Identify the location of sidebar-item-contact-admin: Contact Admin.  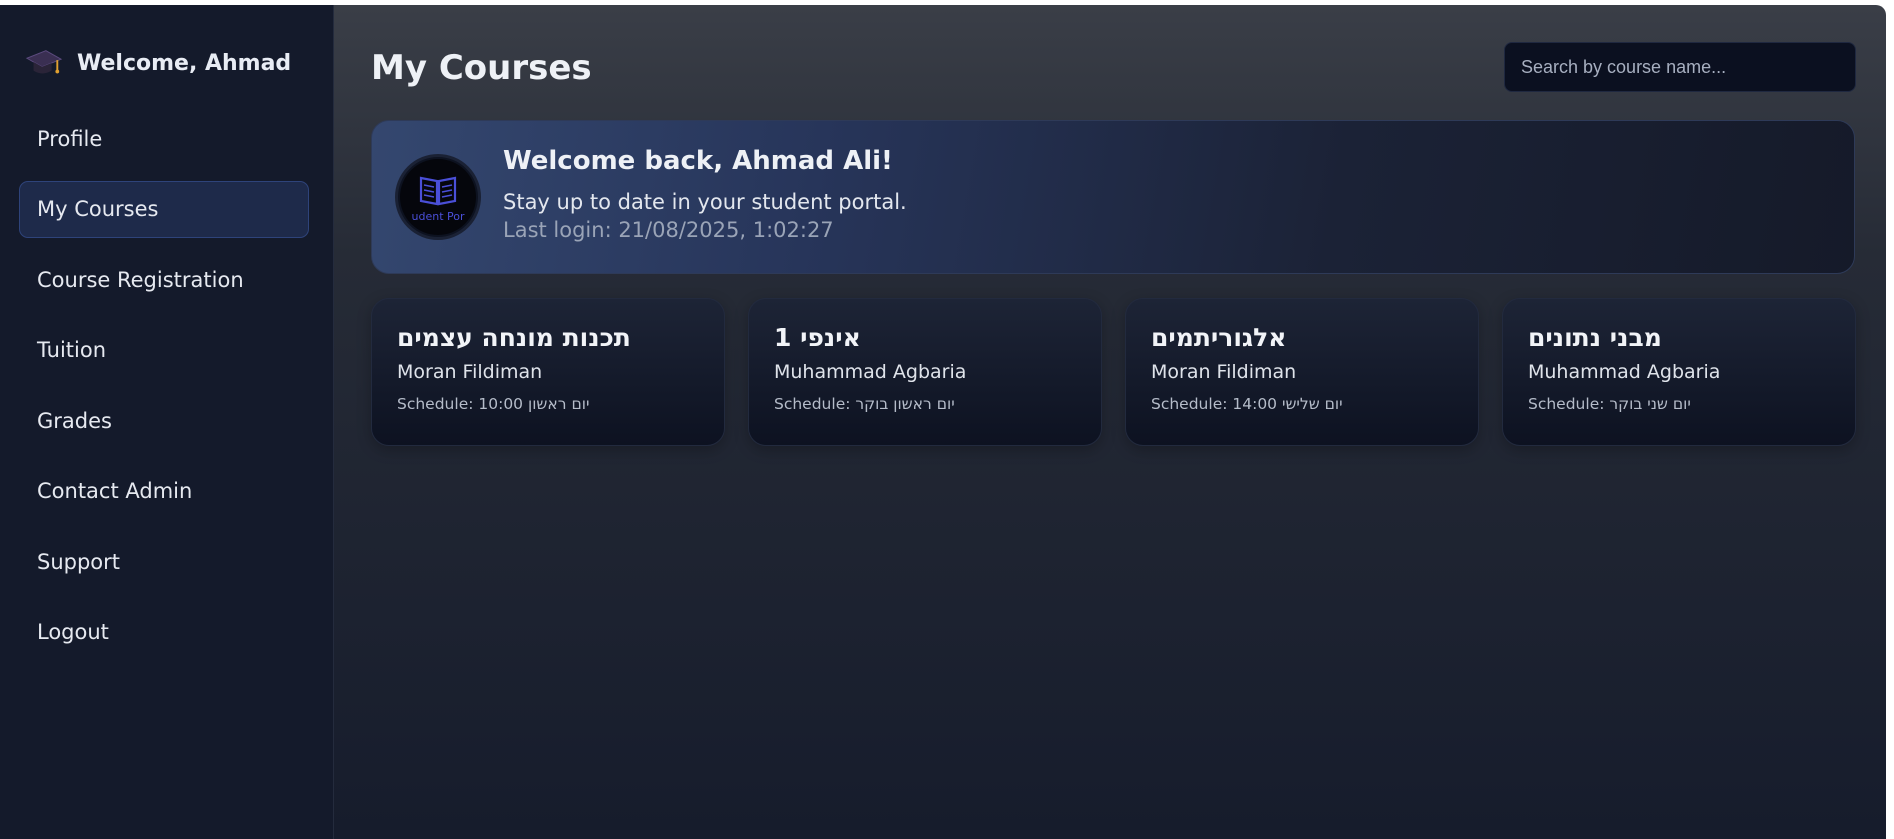
(164, 491).